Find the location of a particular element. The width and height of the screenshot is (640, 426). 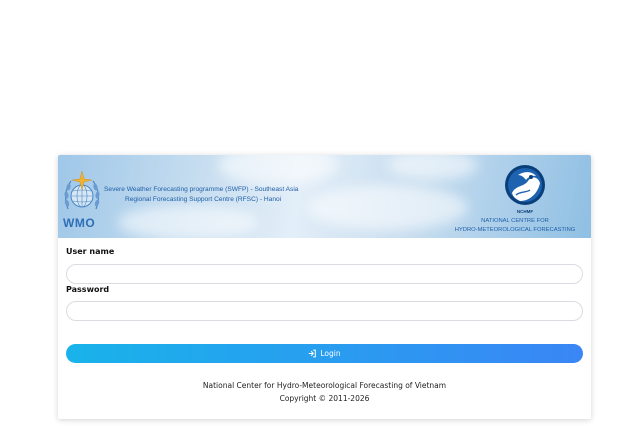

username-label: User name is located at coordinates (90, 251).